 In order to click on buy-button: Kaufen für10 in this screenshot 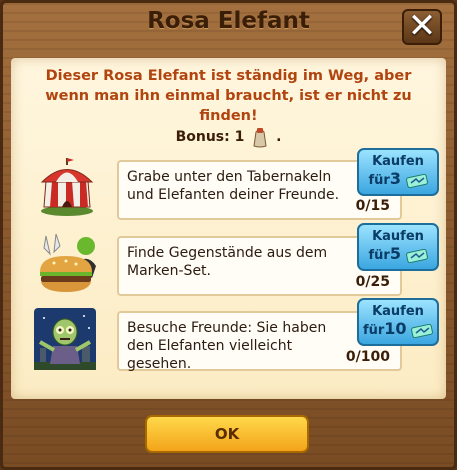, I will do `click(398, 322)`.